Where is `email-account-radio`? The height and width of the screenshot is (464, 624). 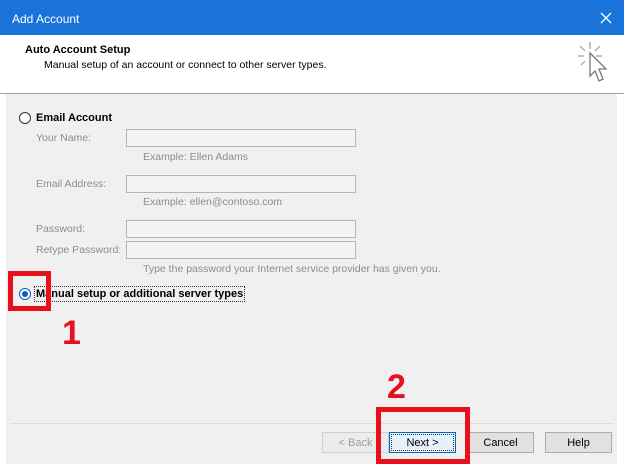 email-account-radio is located at coordinates (25, 118).